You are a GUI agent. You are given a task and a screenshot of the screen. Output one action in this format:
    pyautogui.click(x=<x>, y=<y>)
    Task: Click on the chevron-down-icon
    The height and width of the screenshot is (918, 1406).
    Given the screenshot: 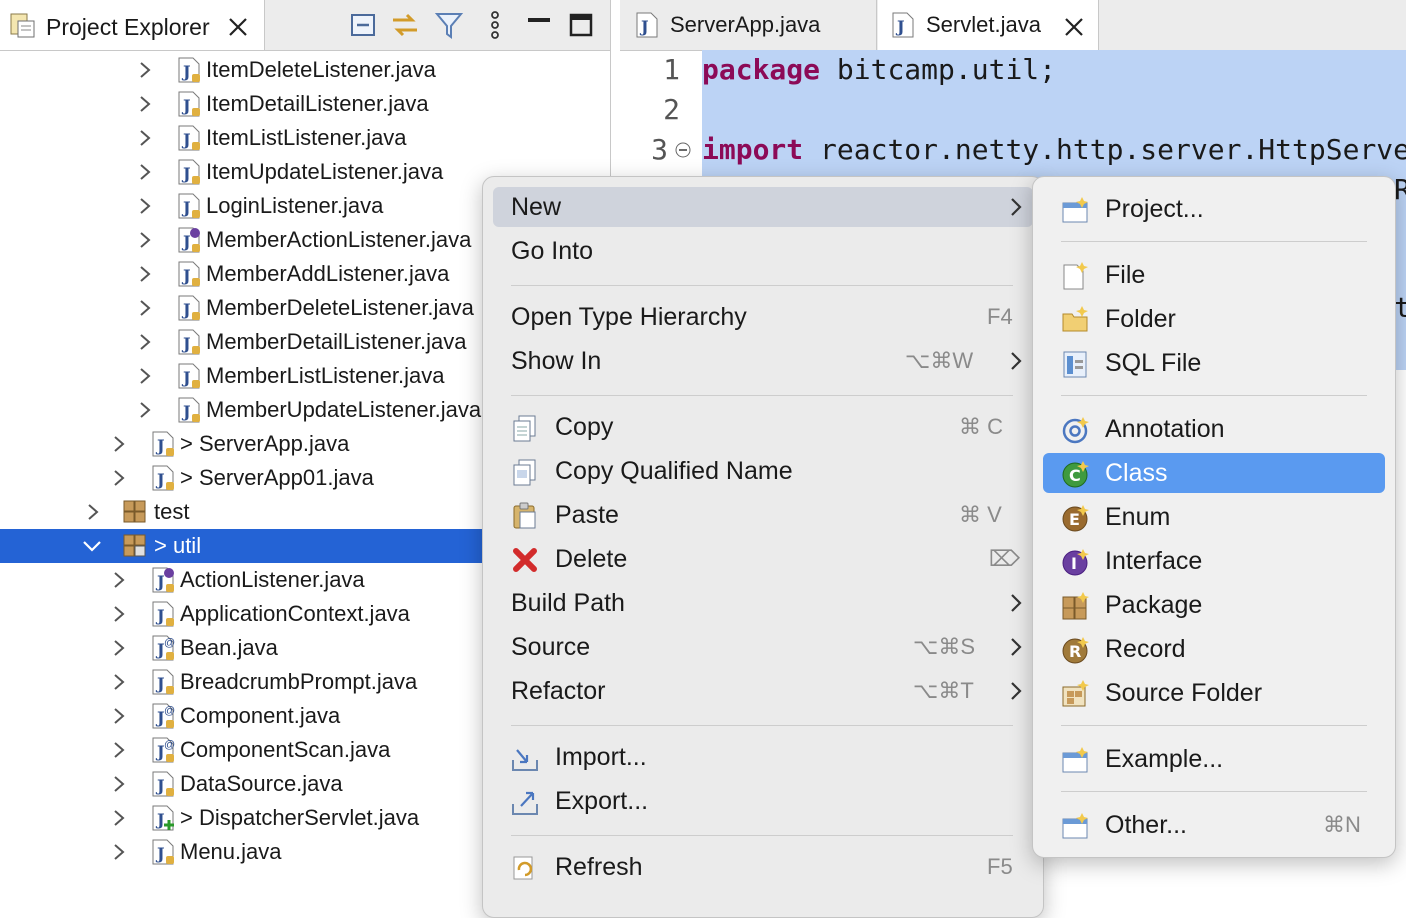 What is the action you would take?
    pyautogui.click(x=92, y=546)
    